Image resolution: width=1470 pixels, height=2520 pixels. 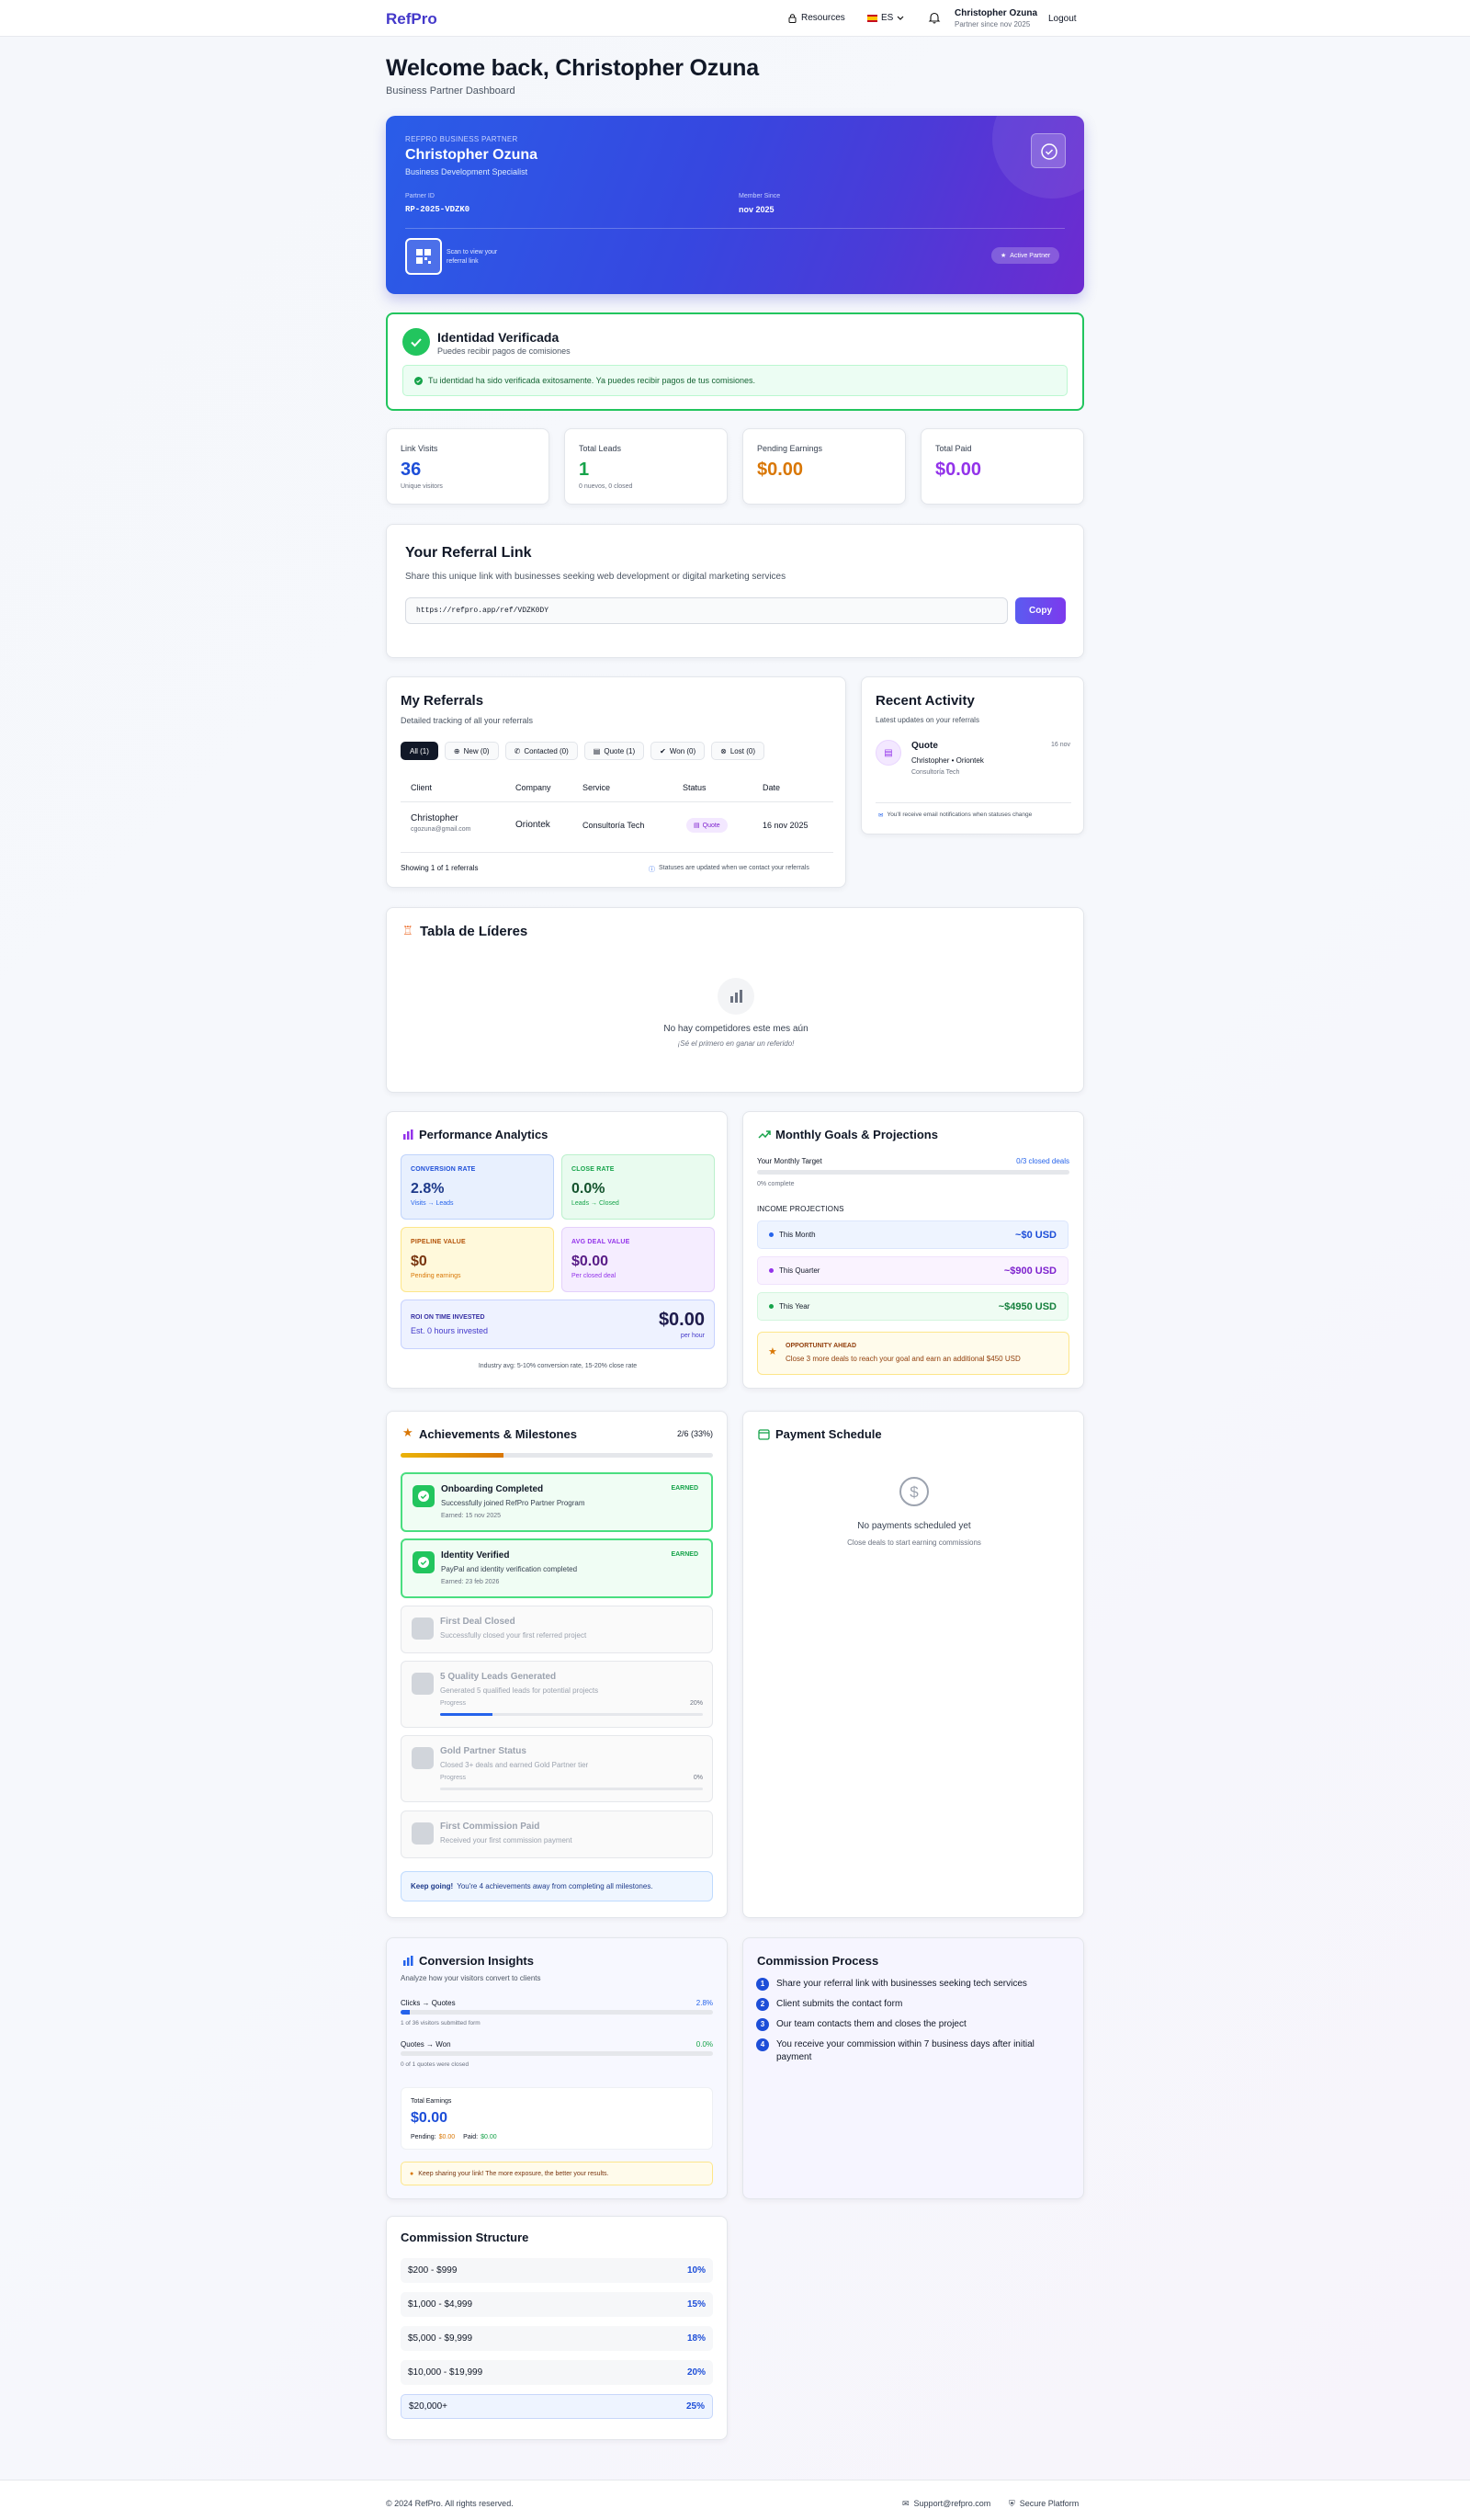 I want to click on tier-range: $5,000 - $9,999, so click(x=441, y=2338).